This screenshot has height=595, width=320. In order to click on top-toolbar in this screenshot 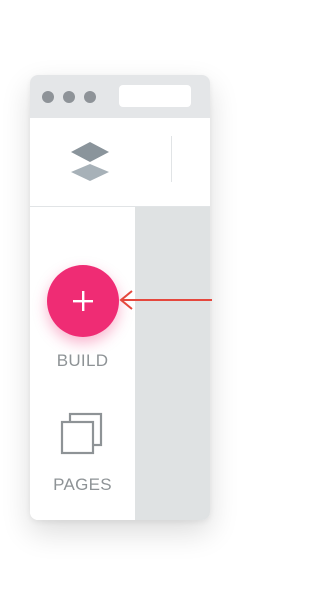, I will do `click(120, 162)`.